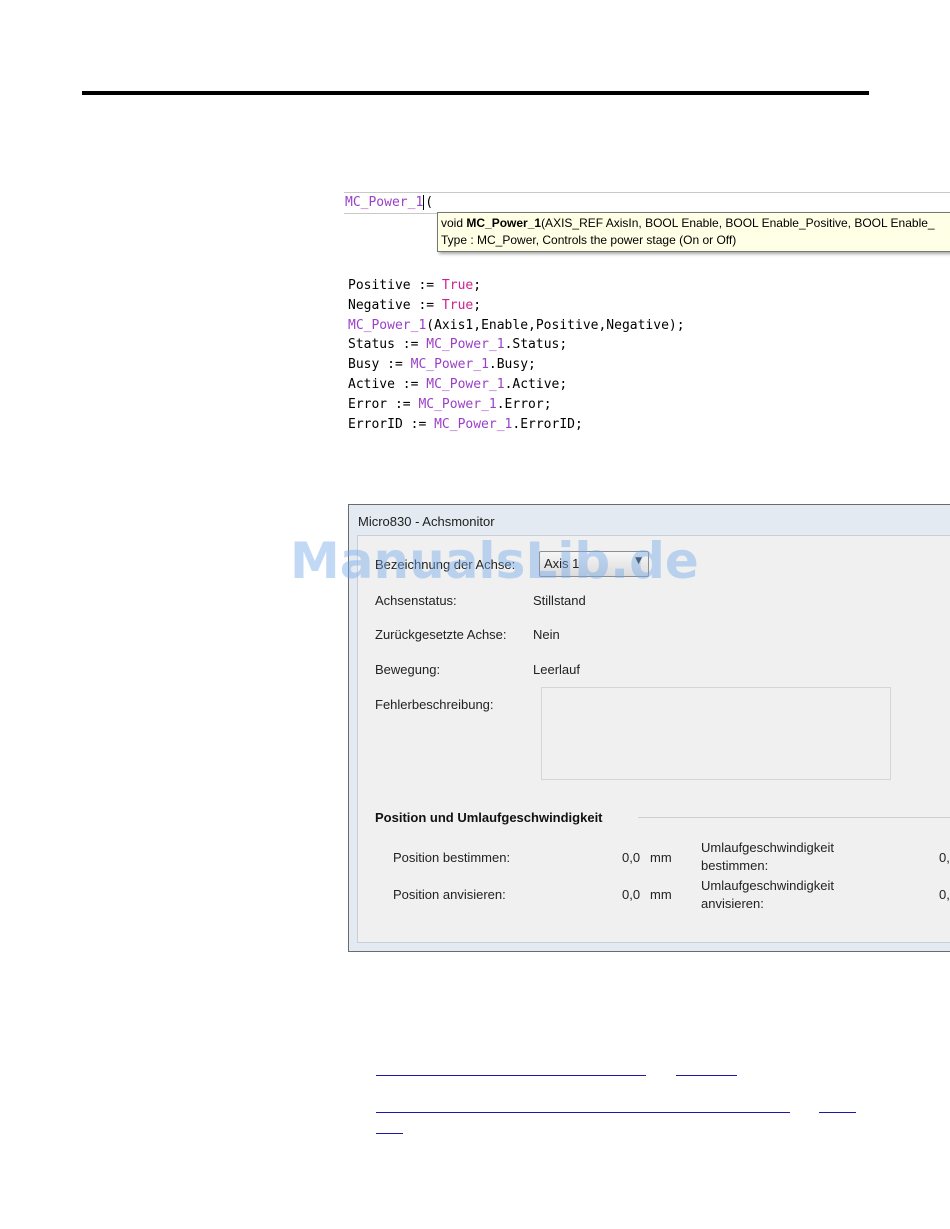 This screenshot has height=1229, width=950. I want to click on motion-value: Leerlauf, so click(556, 669).